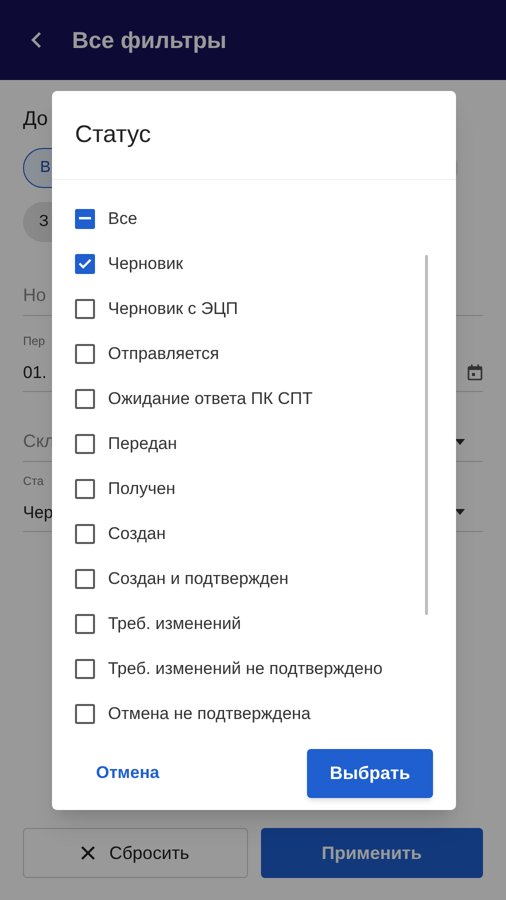 The width and height of the screenshot is (506, 900). Describe the element at coordinates (245, 669) in the screenshot. I see `option-label: Треб. изменений не подтверждено` at that location.